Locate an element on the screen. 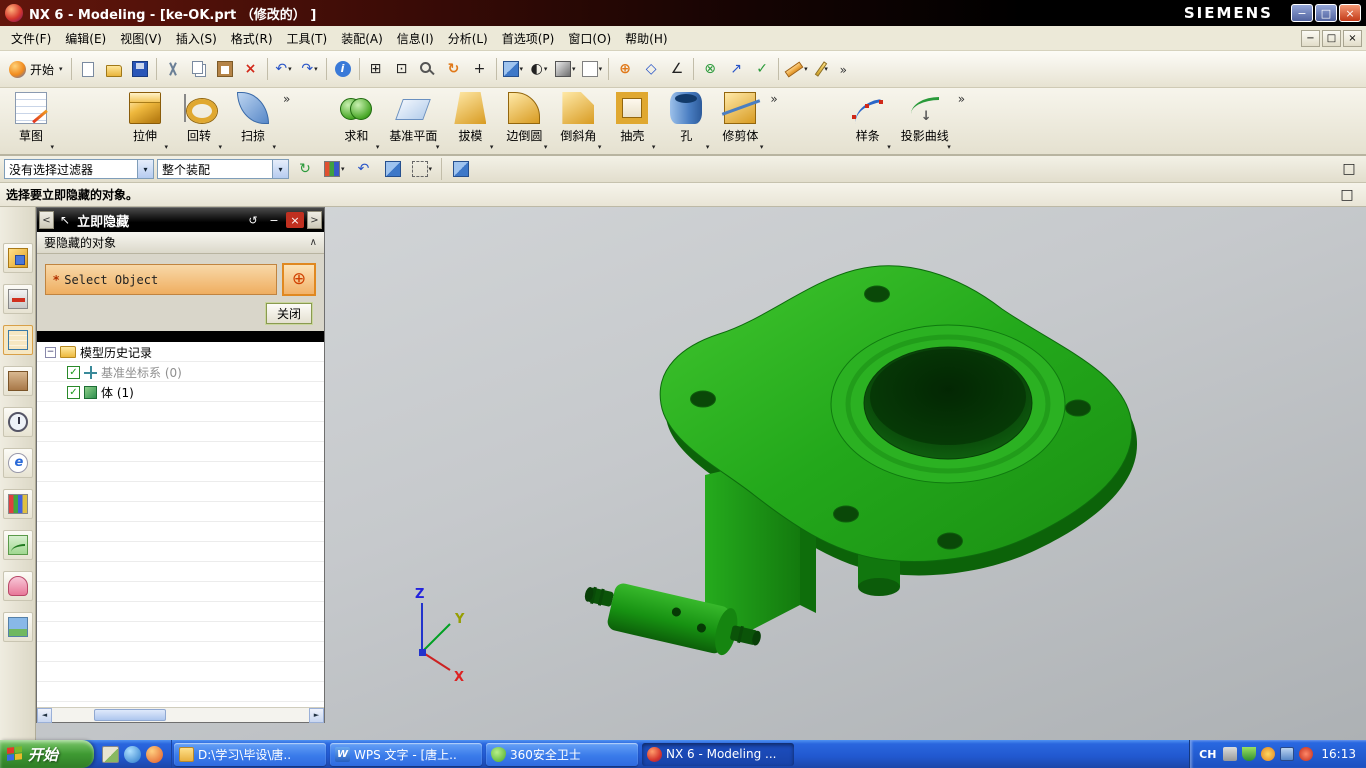 Image resolution: width=1366 pixels, height=768 pixels. taskbar-item-explorer: D:\学习\毕设\唐.. is located at coordinates (250, 754).